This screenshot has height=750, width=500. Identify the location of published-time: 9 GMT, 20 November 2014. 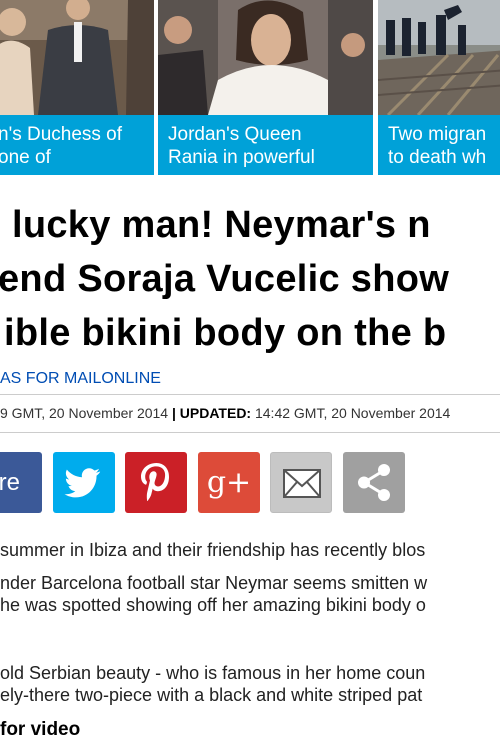
(84, 413).